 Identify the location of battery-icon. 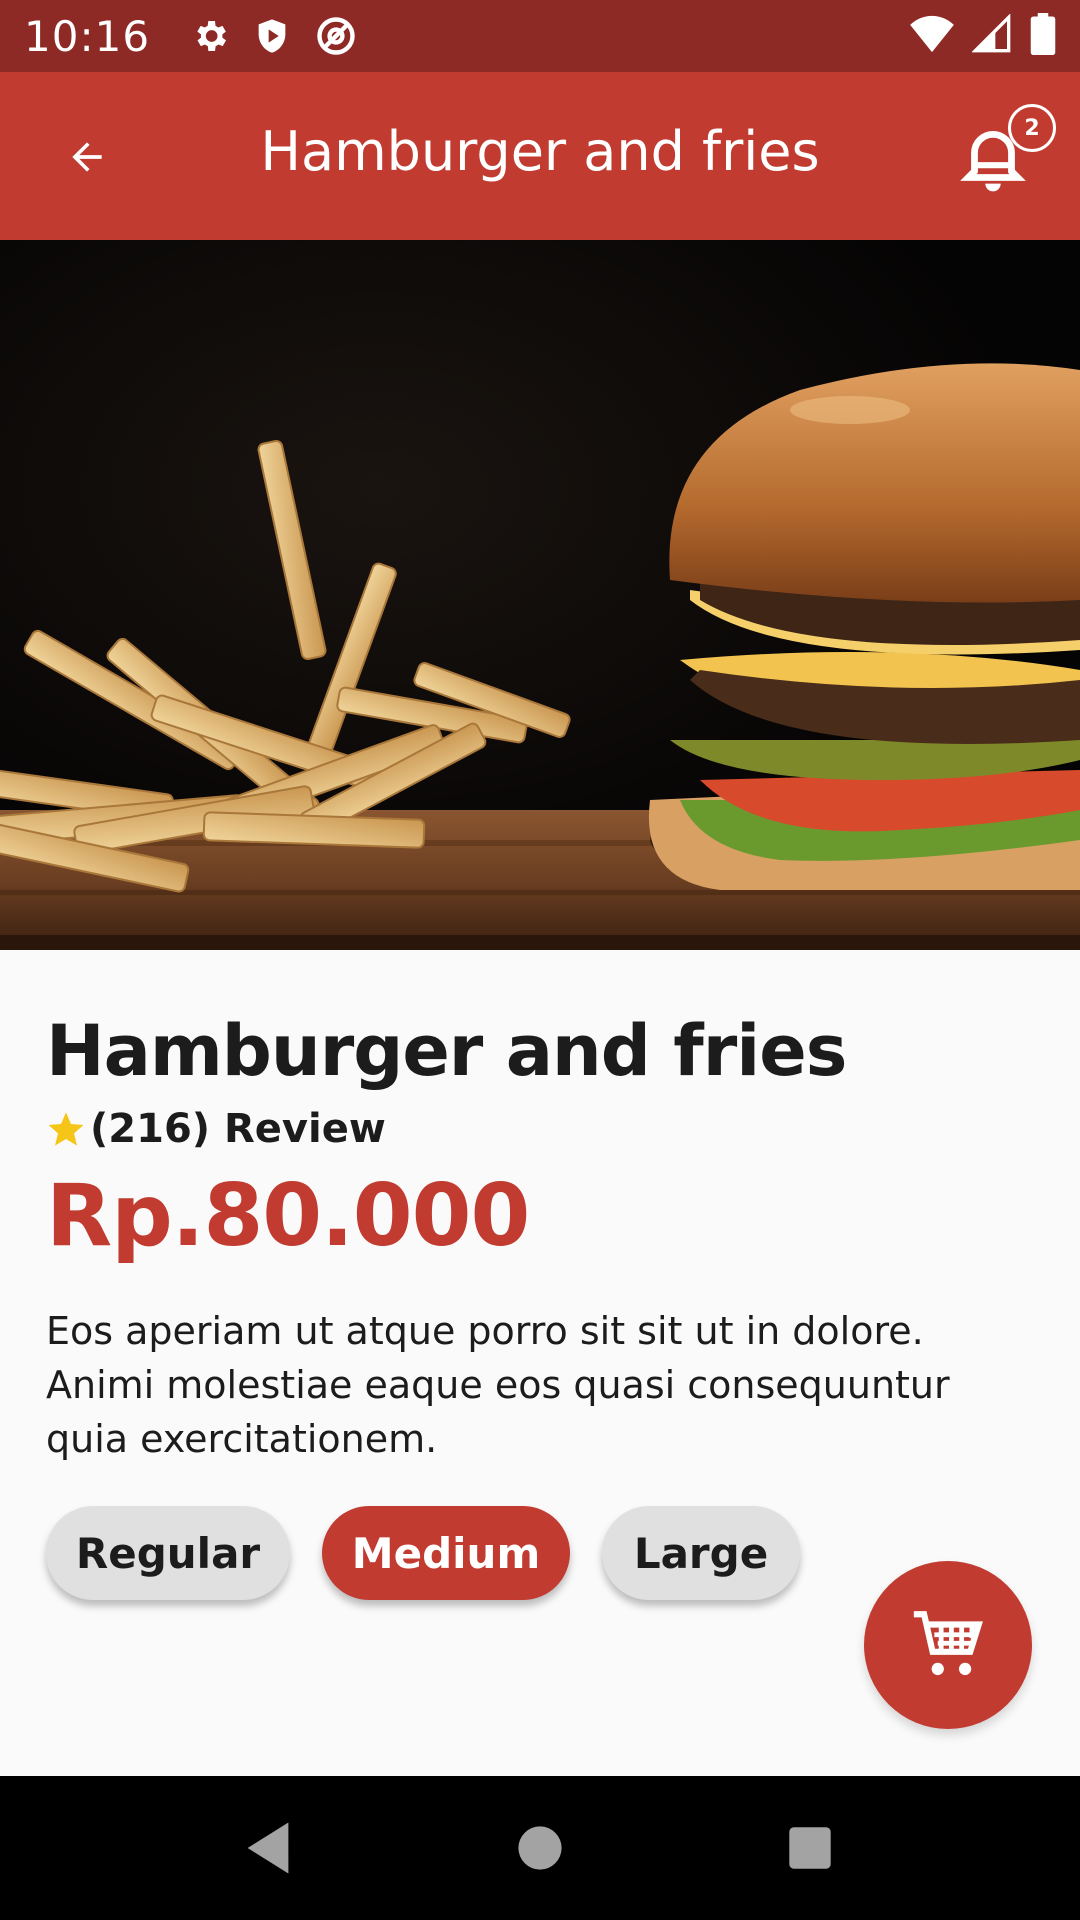
(1043, 36).